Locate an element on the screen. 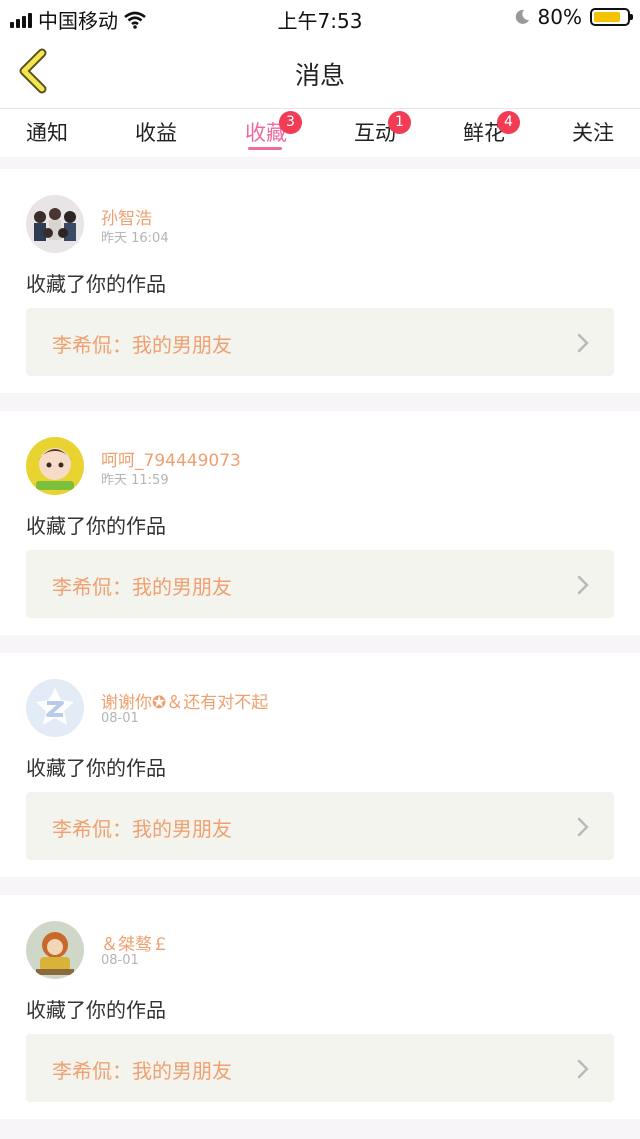 This screenshot has height=1139, width=640. tab-earnings: 收益 is located at coordinates (156, 132).